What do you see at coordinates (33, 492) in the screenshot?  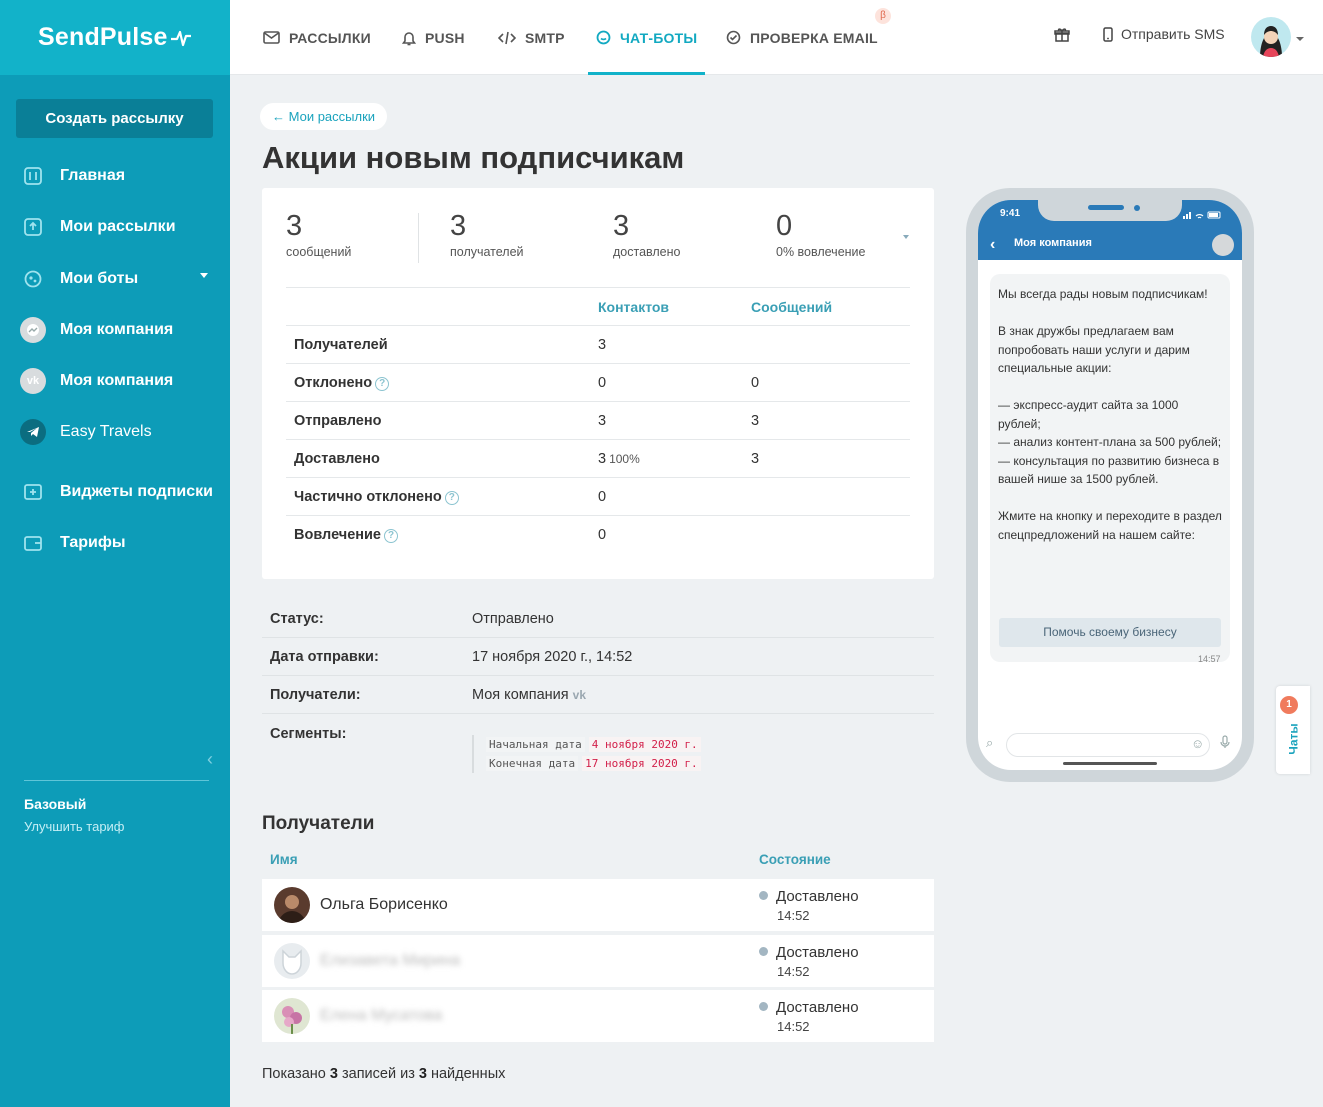 I see `widget-icon` at bounding box center [33, 492].